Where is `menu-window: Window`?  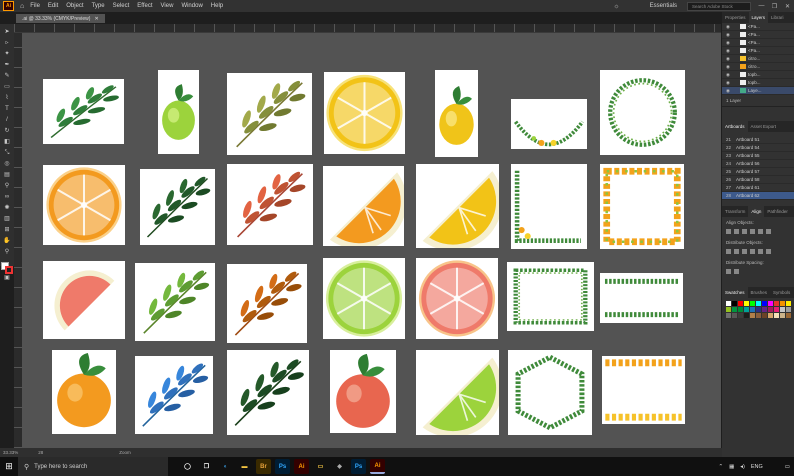
menu-window: Window is located at coordinates (191, 6).